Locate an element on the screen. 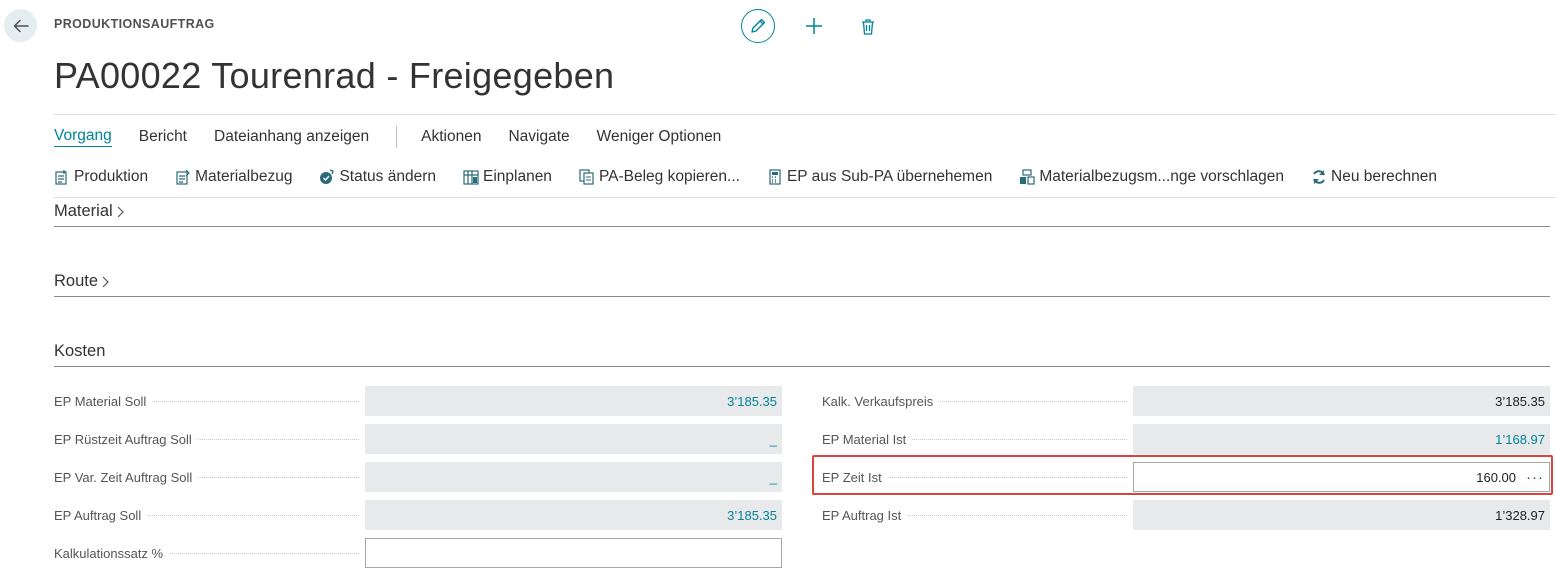  page-caption: PRODUKTIONSAUFTRAG is located at coordinates (134, 24).